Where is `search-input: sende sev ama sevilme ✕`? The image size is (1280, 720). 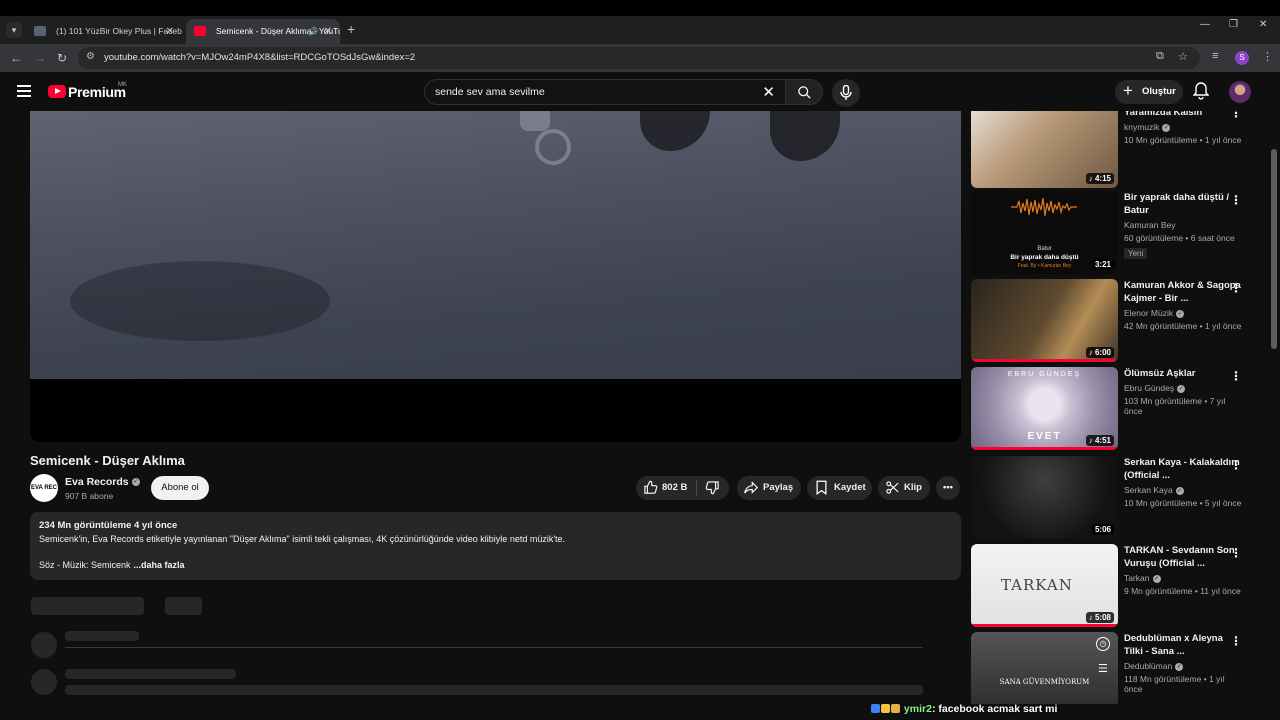 search-input: sende sev ama sevilme ✕ is located at coordinates (605, 92).